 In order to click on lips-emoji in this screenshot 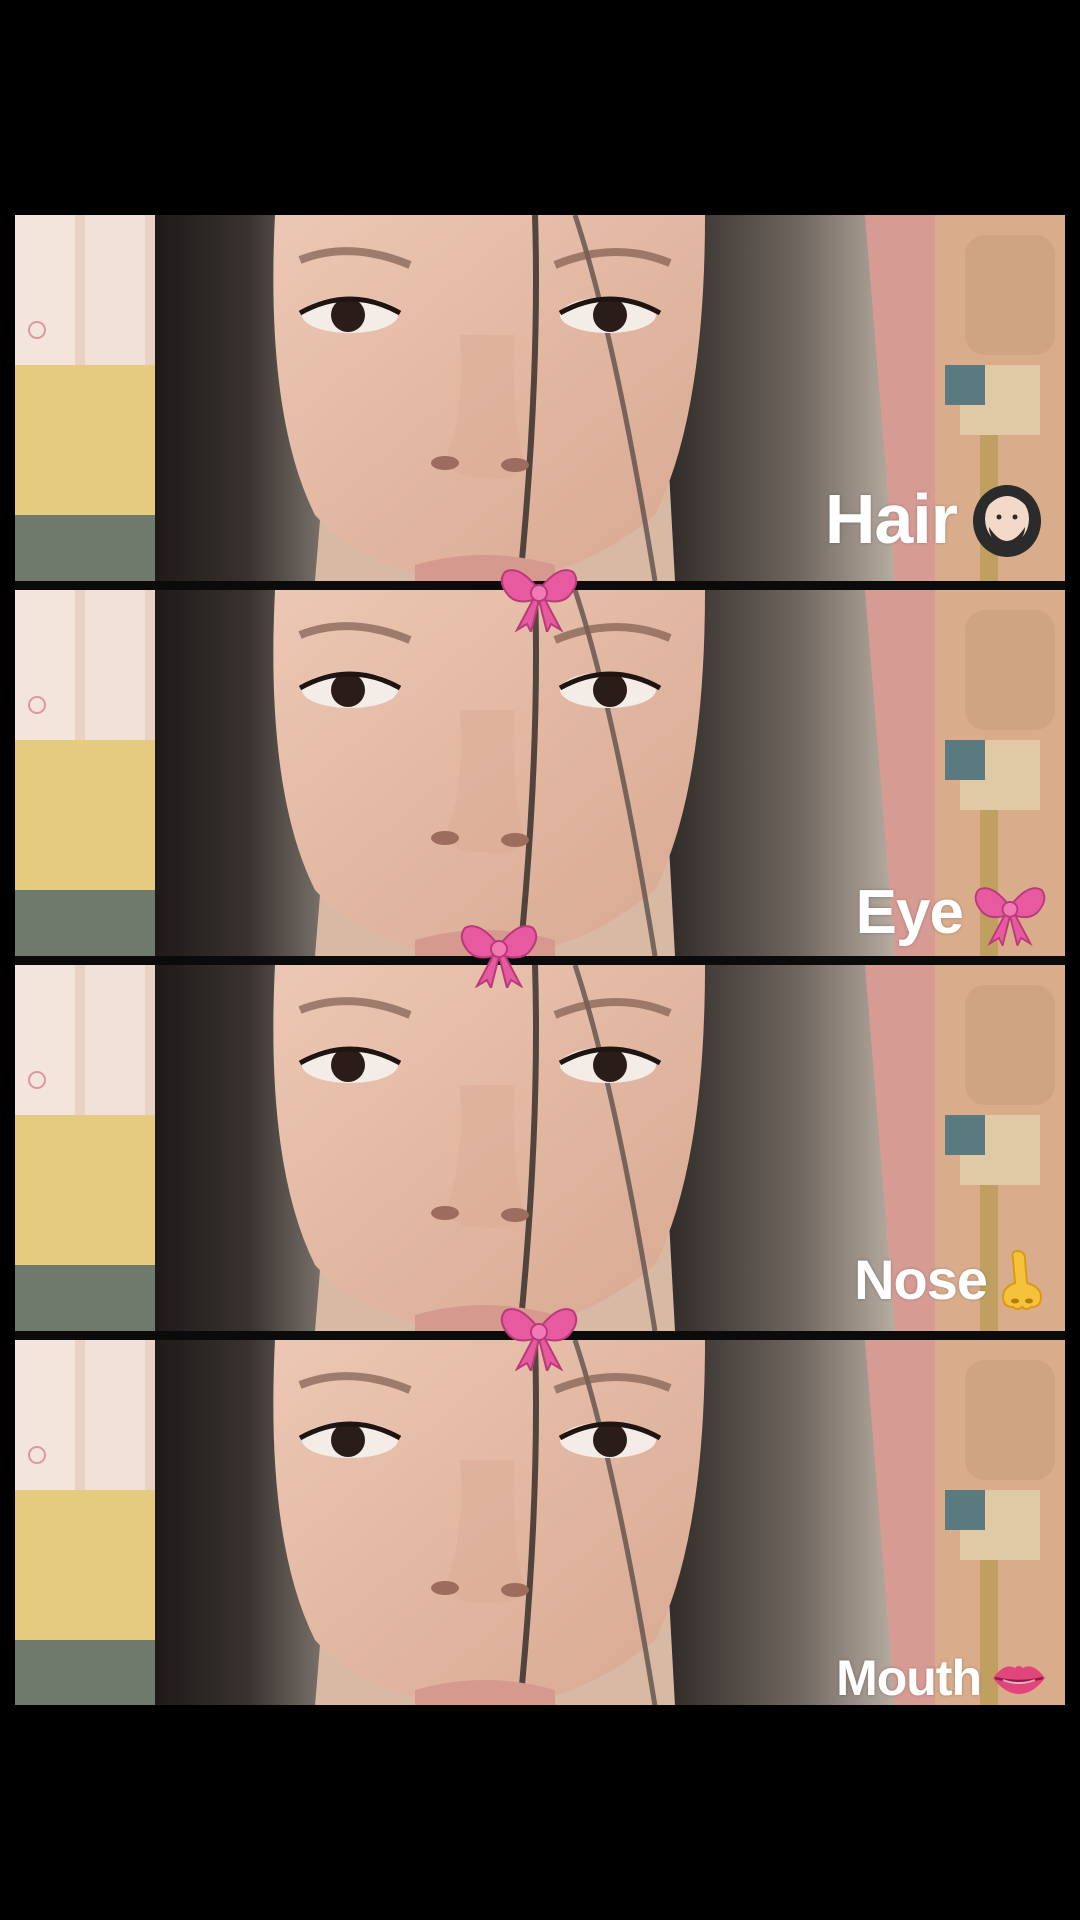, I will do `click(1019, 1678)`.